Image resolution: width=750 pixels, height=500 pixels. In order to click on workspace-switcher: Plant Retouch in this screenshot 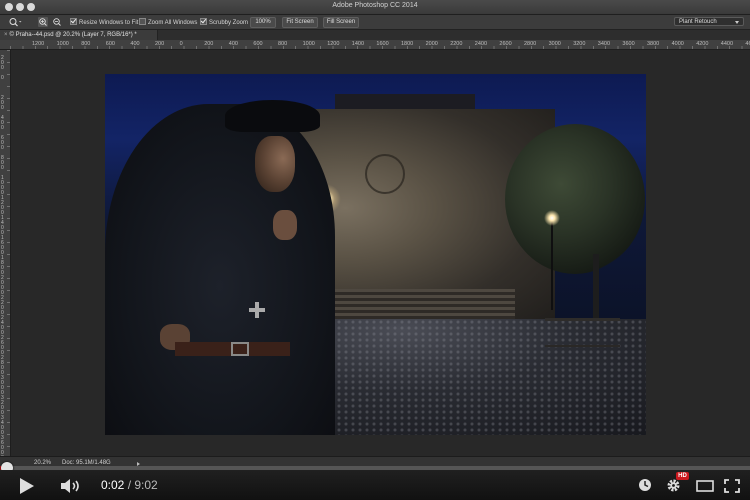, I will do `click(709, 21)`.